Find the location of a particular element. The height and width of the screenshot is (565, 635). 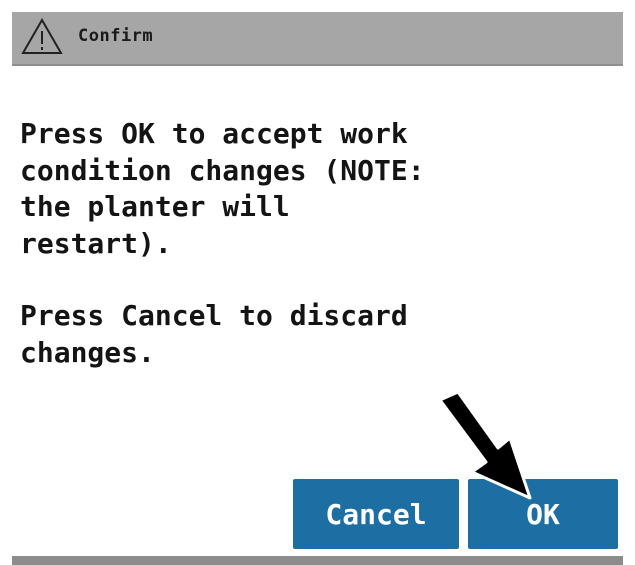

ok-button: OK is located at coordinates (543, 514).